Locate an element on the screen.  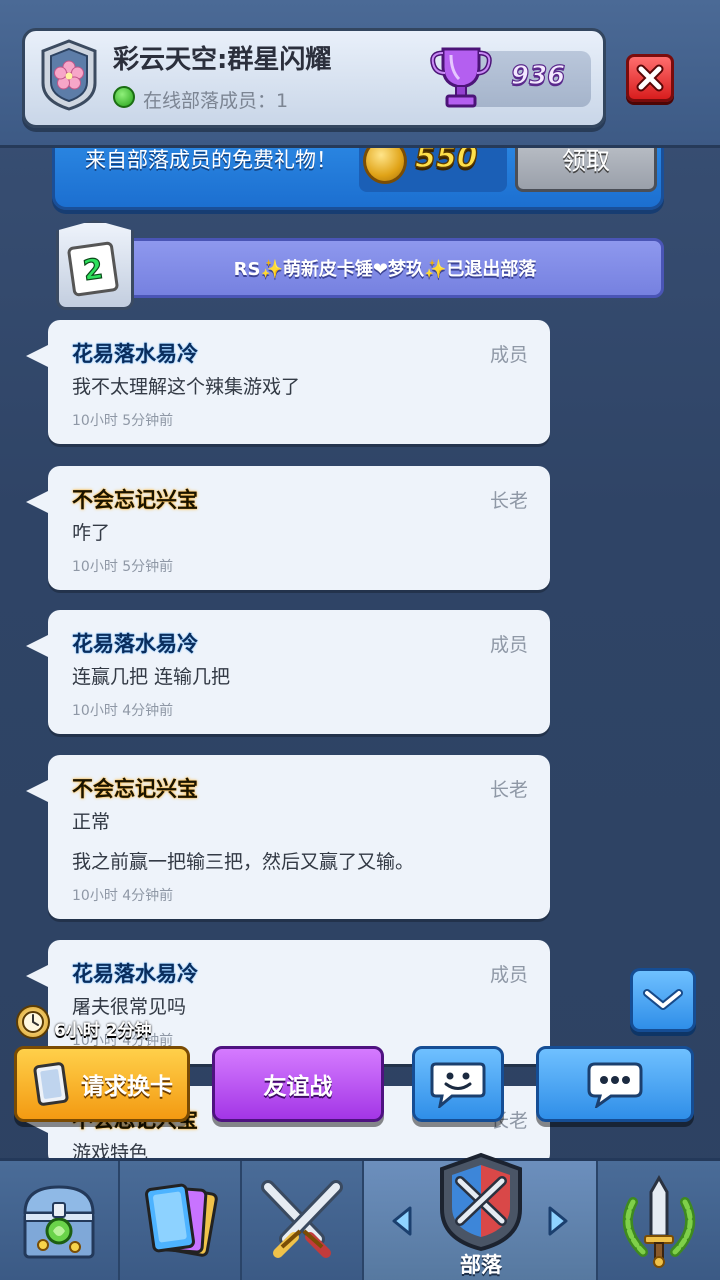
nav-tab-shop is located at coordinates (60, 1220).